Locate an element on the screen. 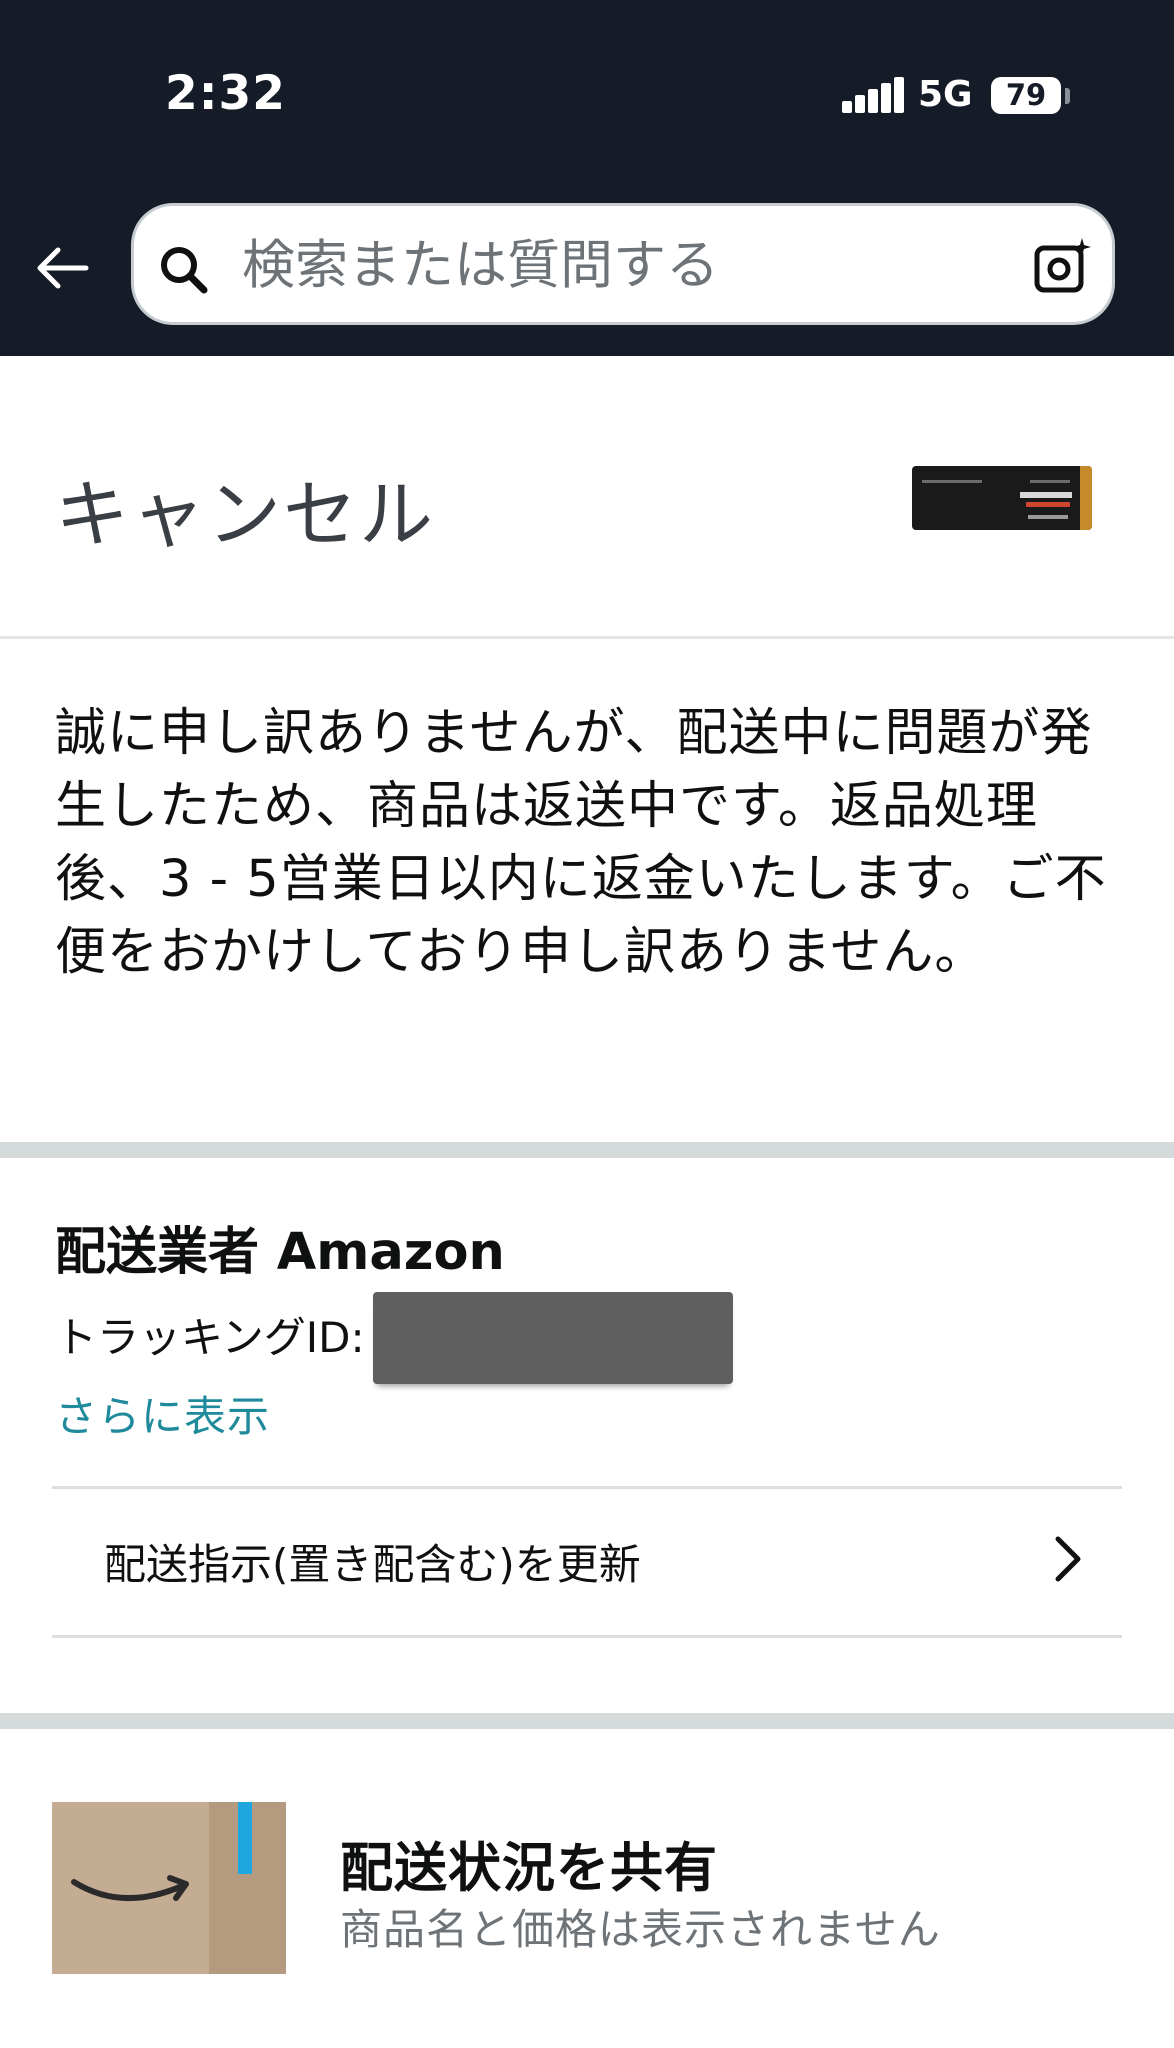 This screenshot has width=1174, height=2048. show-more-link: さらに表示 is located at coordinates (162, 1413).